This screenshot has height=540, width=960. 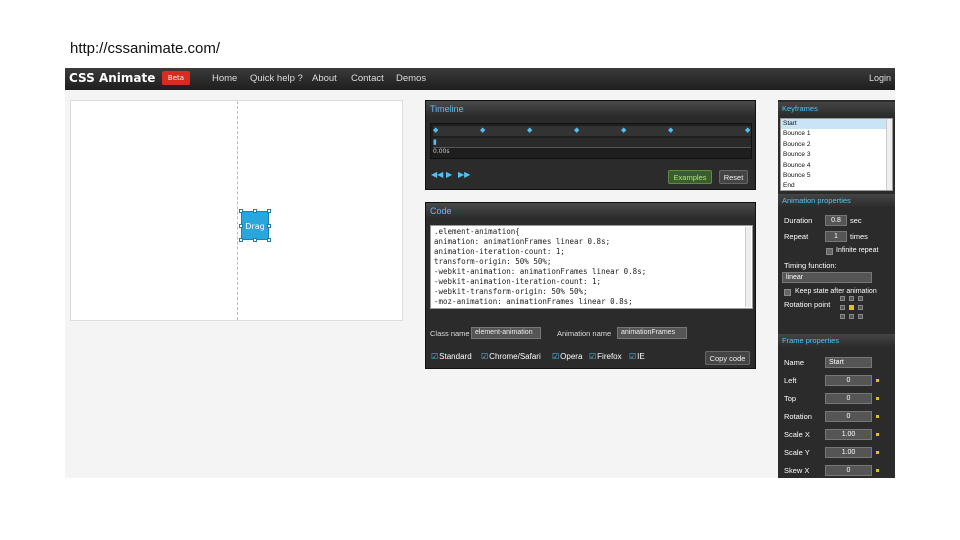 What do you see at coordinates (367, 78) in the screenshot?
I see `nav-contact: Contact` at bounding box center [367, 78].